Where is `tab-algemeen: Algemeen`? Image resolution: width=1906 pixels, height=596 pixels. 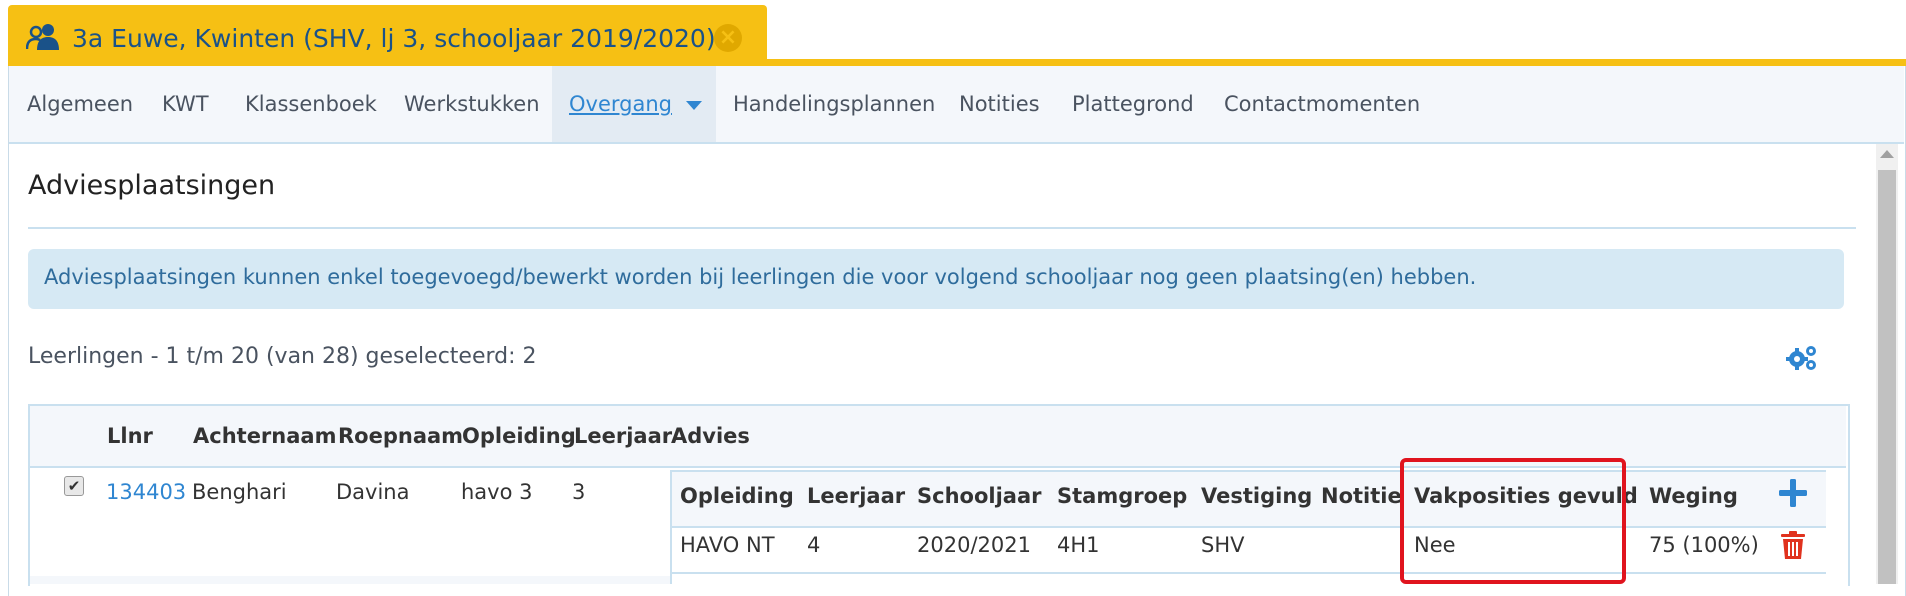 tab-algemeen: Algemeen is located at coordinates (80, 104).